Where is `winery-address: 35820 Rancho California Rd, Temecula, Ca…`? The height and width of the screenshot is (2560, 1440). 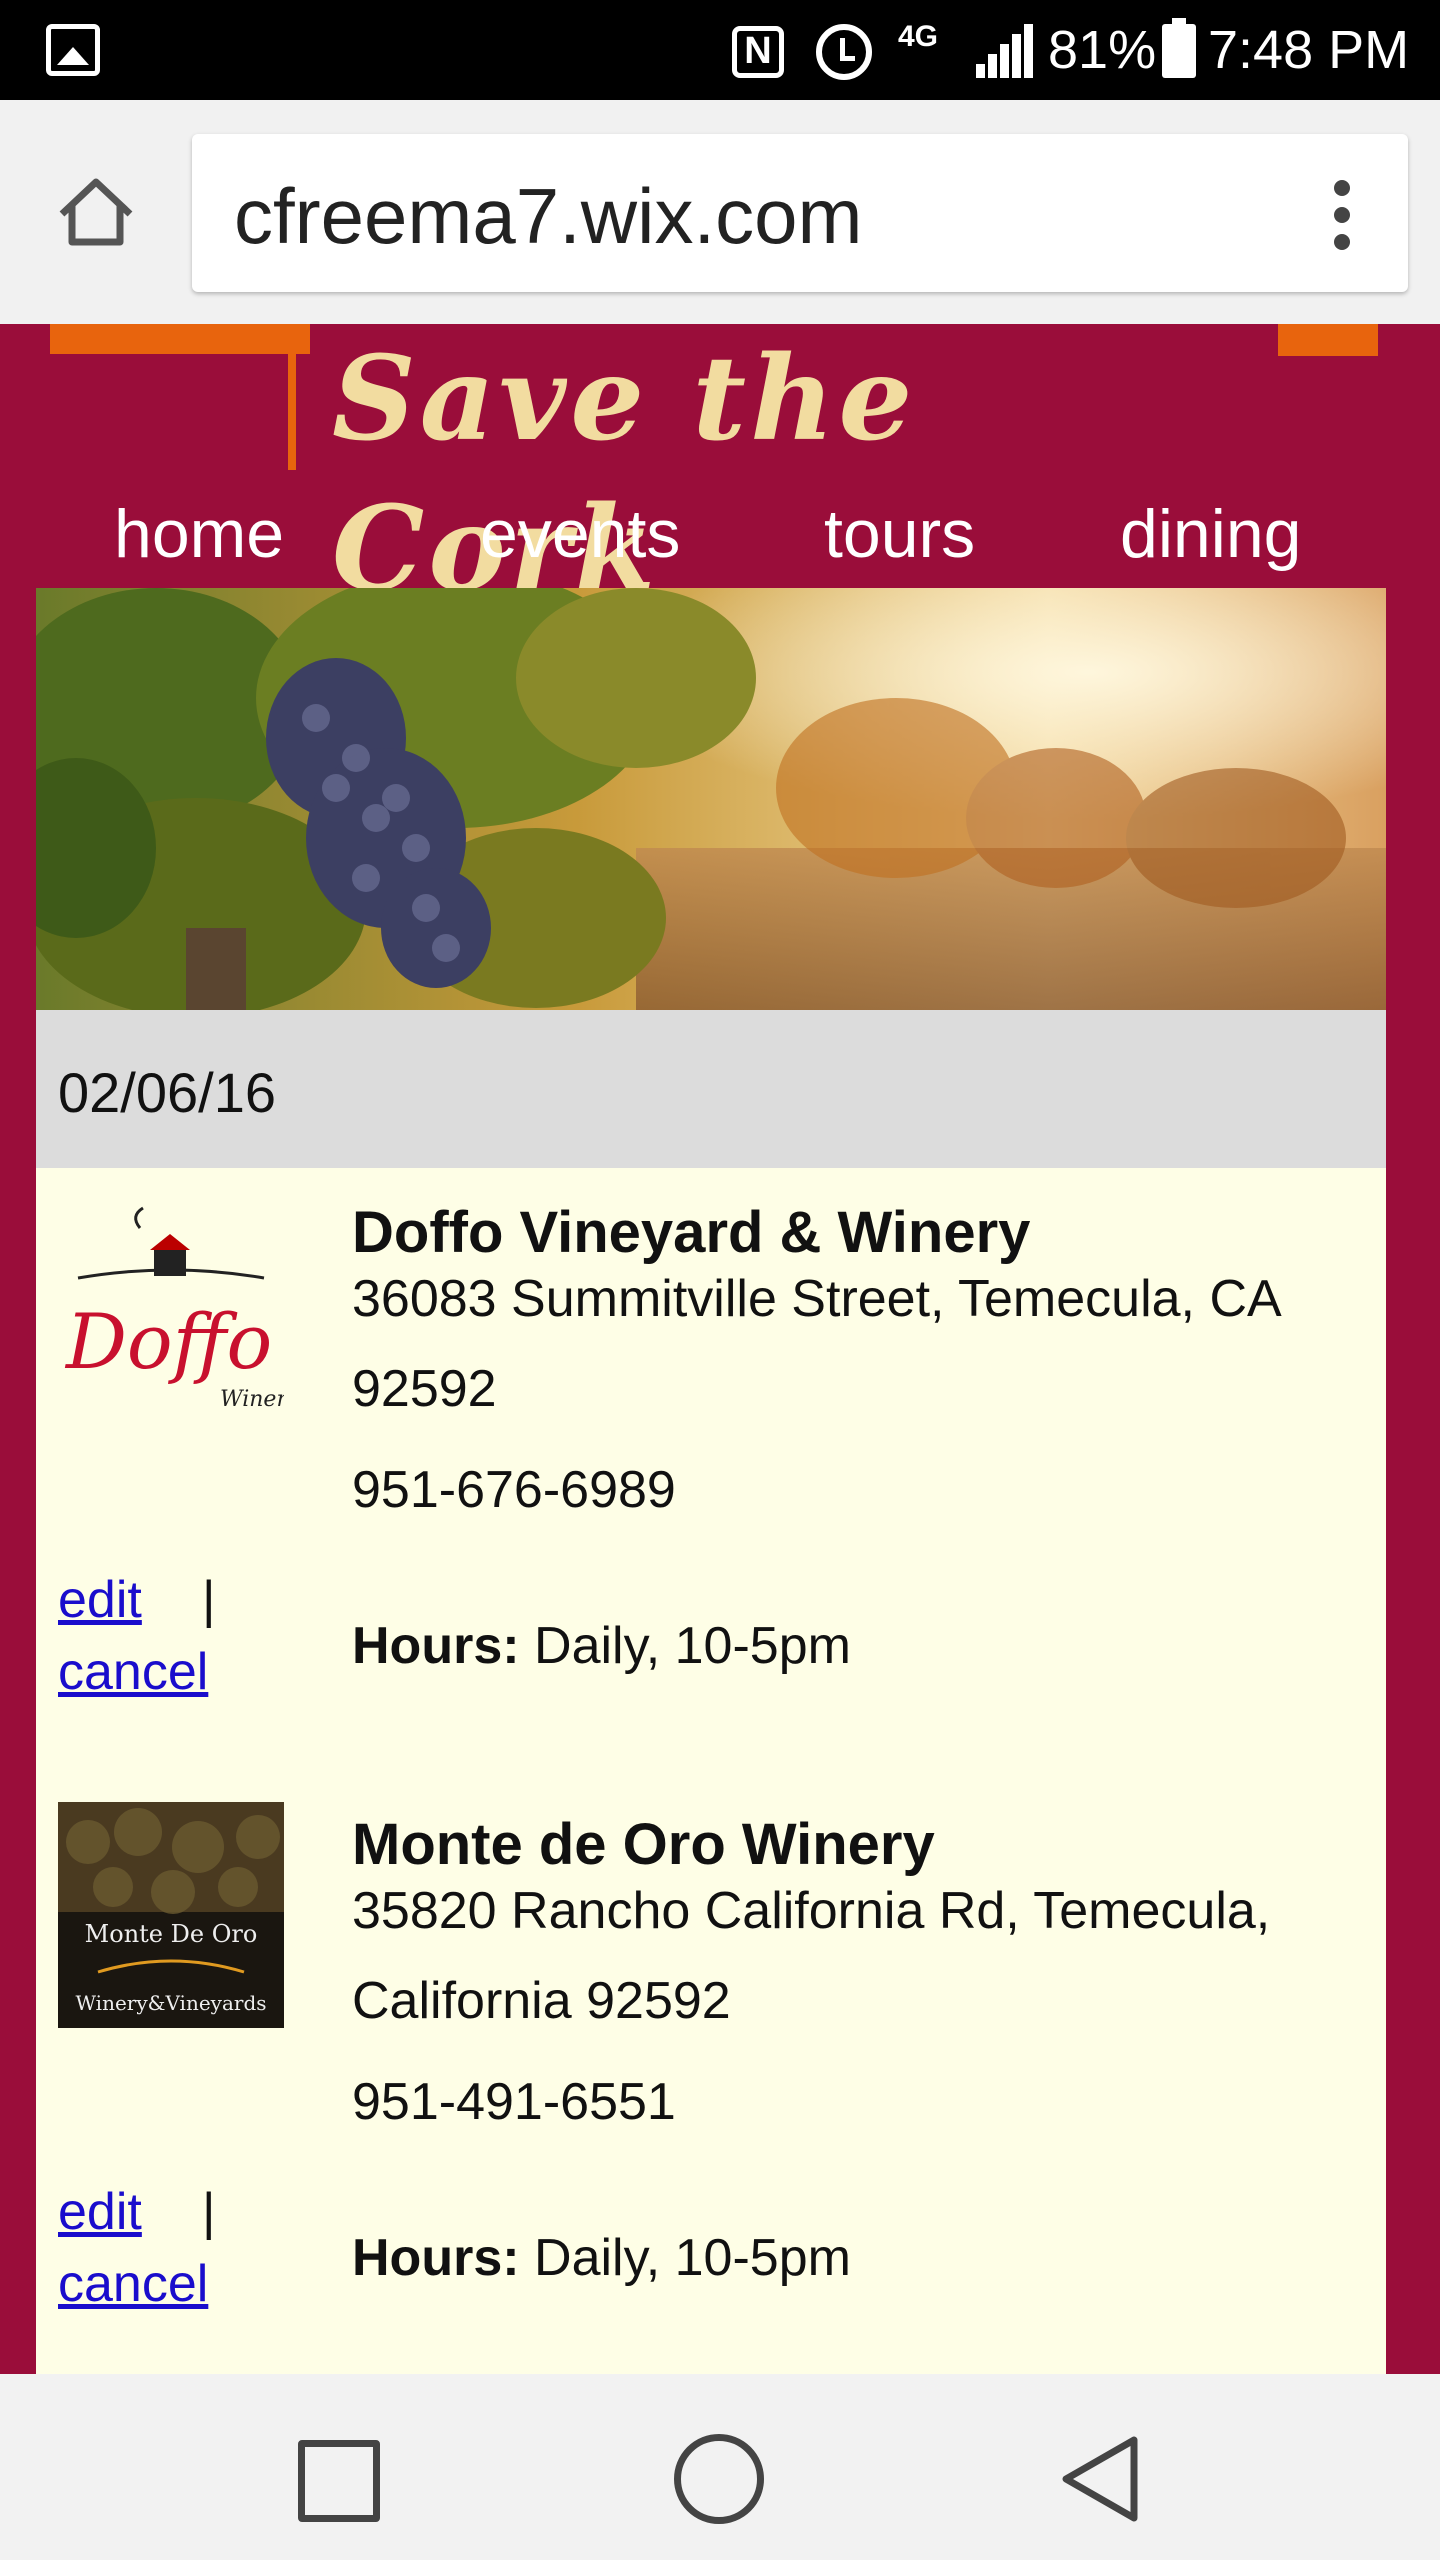
winery-address: 35820 Rancho California Rd, Temecula, Ca… is located at coordinates (811, 1956).